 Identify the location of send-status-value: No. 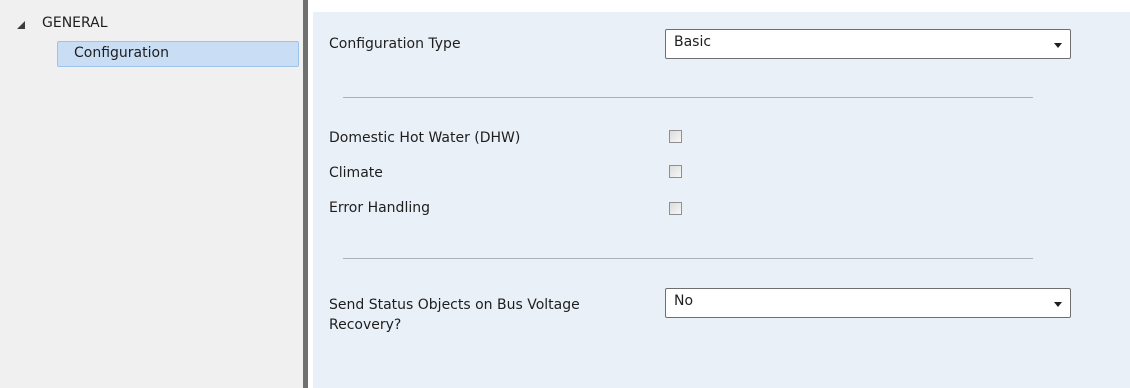
(684, 301).